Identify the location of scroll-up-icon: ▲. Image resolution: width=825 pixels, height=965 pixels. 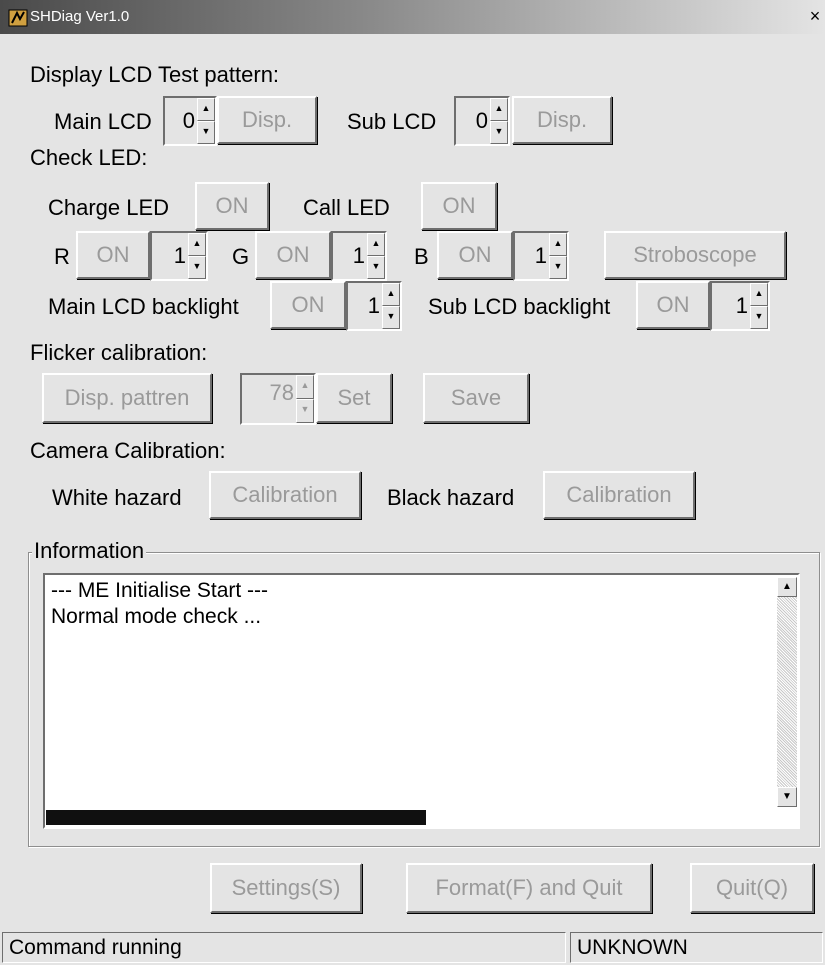
(787, 587).